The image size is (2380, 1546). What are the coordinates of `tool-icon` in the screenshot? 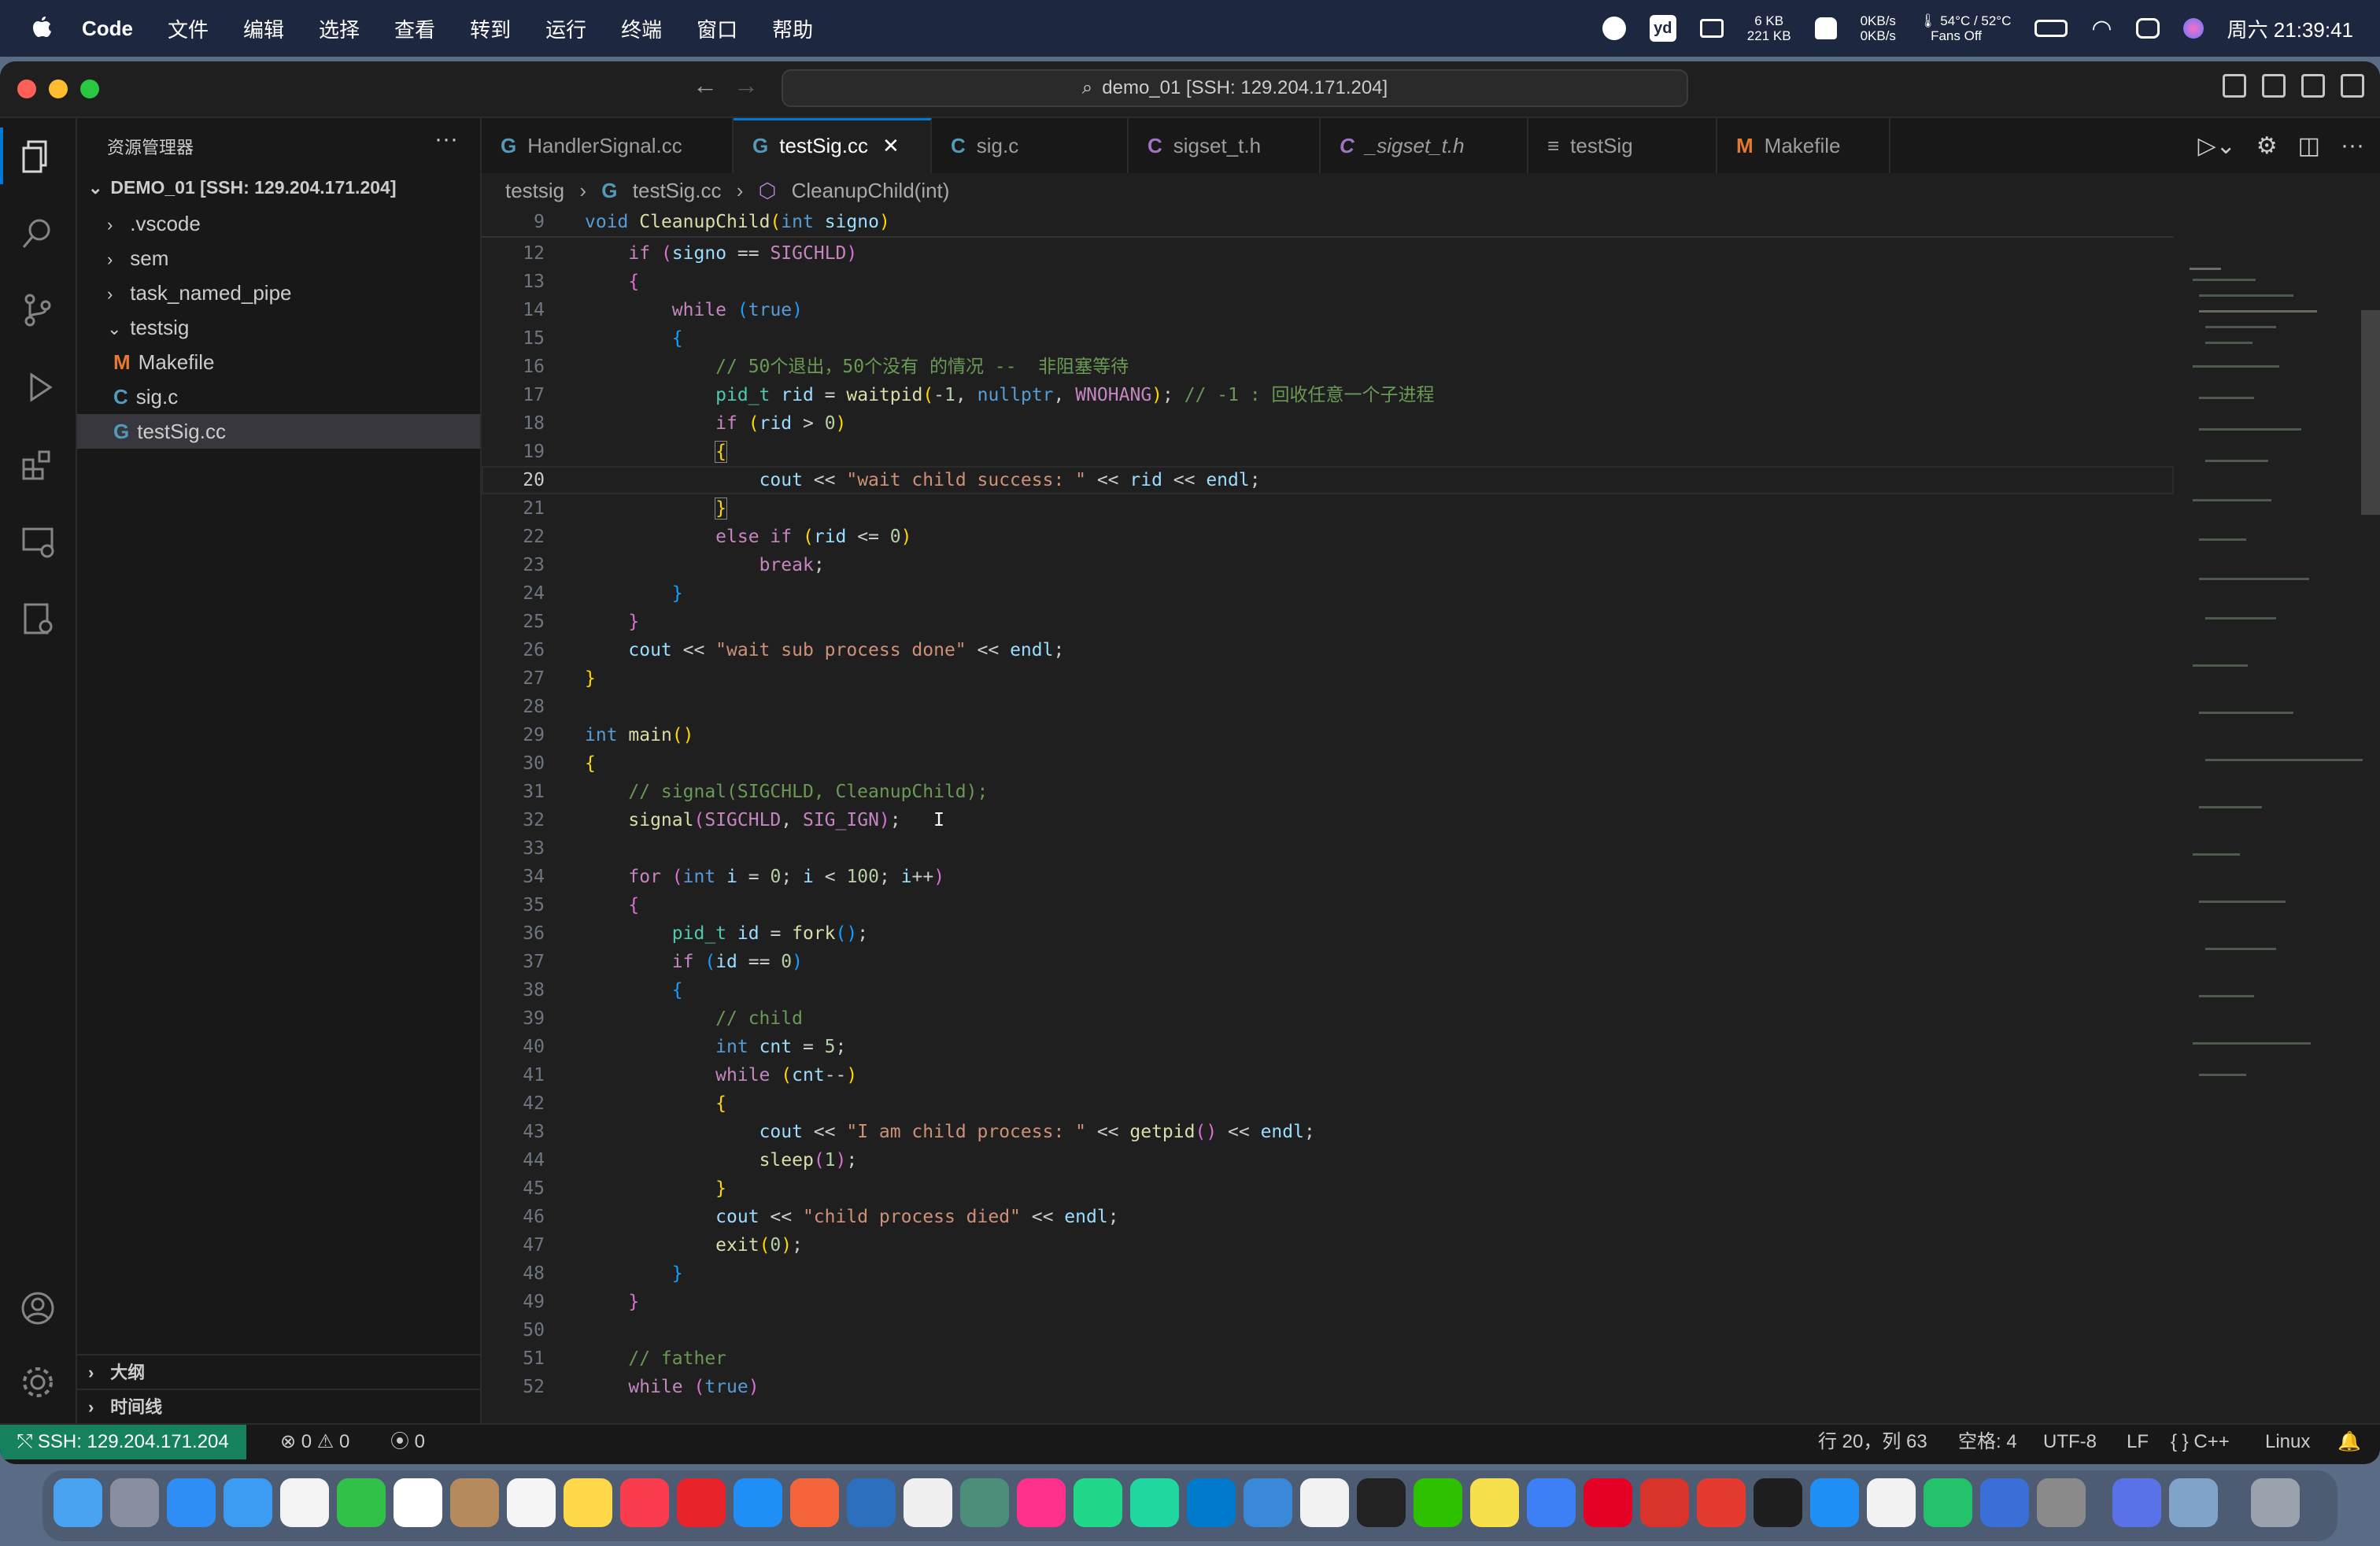 It's located at (2004, 1502).